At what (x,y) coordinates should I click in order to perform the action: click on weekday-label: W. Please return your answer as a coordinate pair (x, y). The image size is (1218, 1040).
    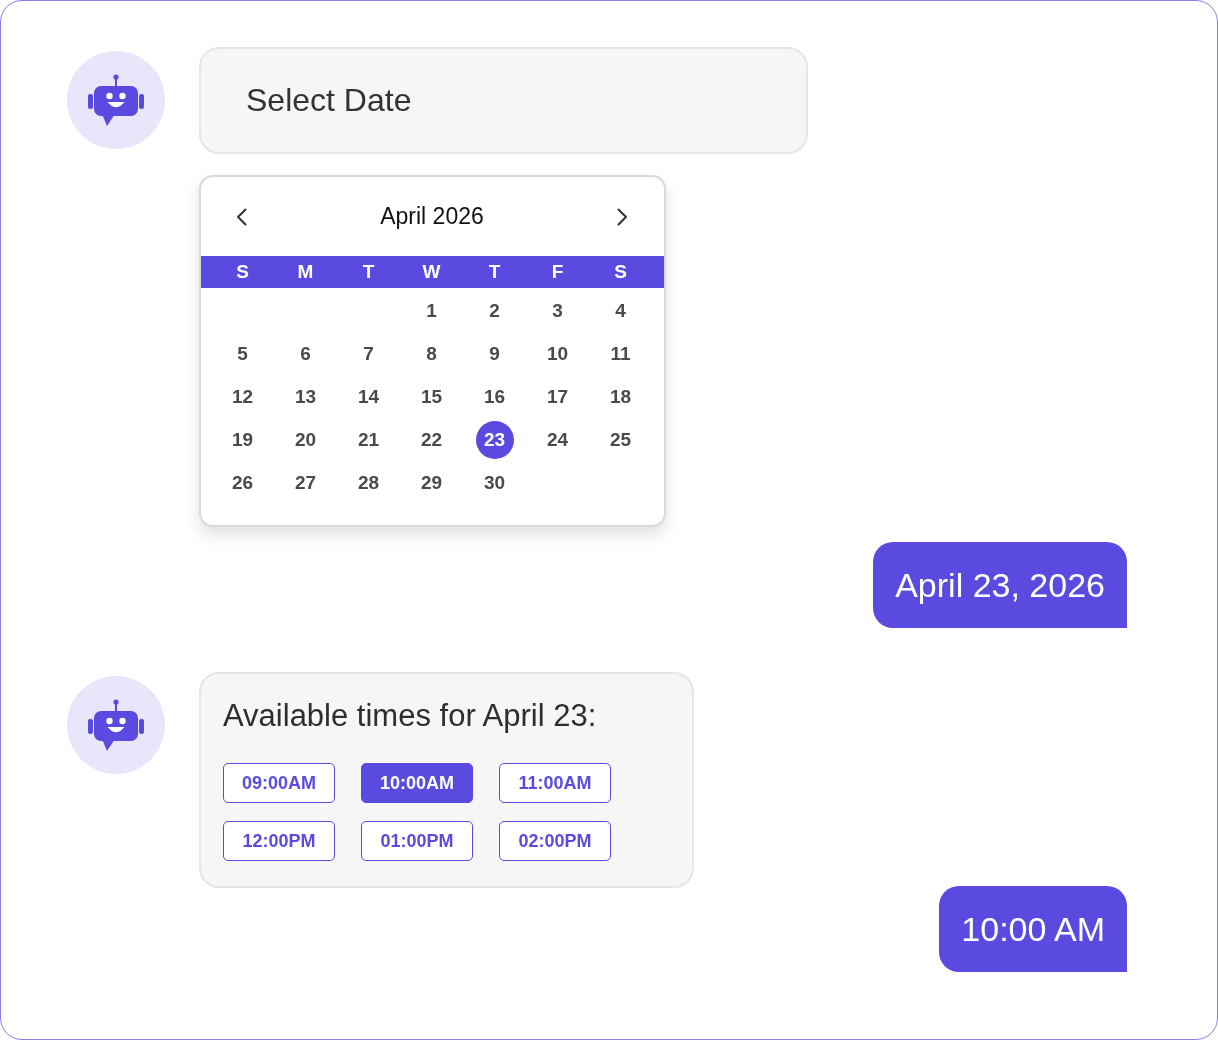
    Looking at the image, I should click on (431, 272).